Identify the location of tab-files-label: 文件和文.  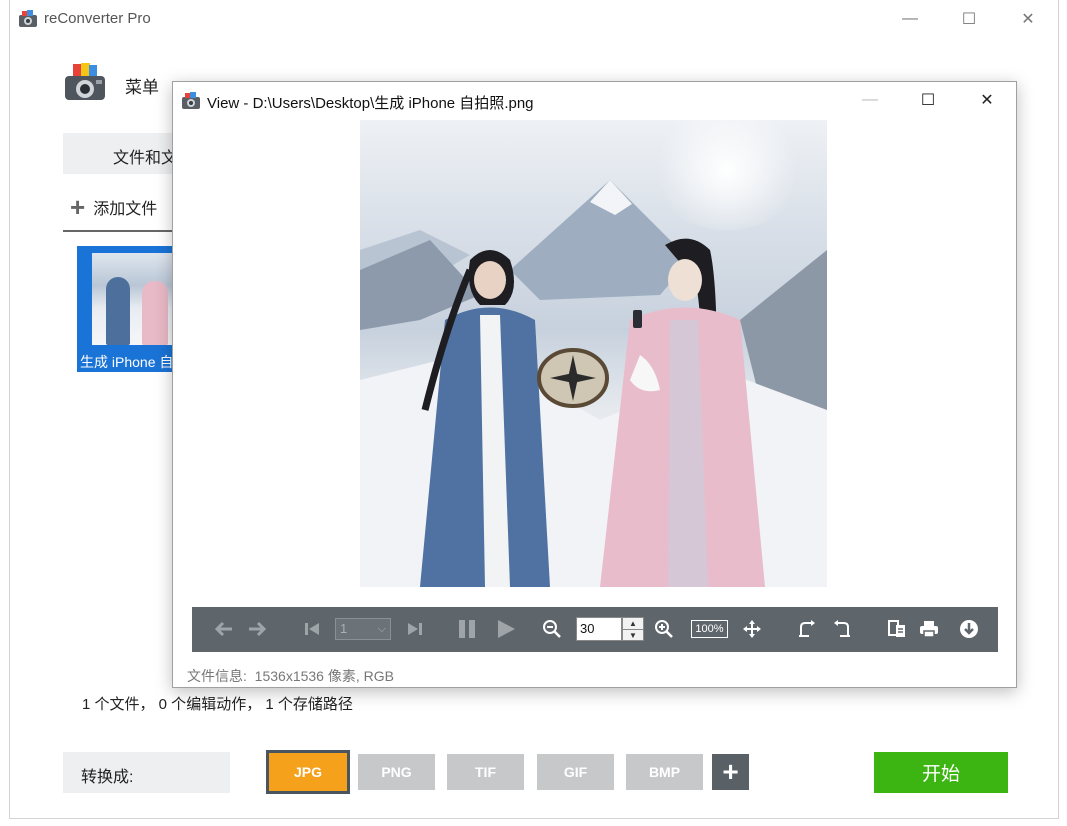
(145, 158).